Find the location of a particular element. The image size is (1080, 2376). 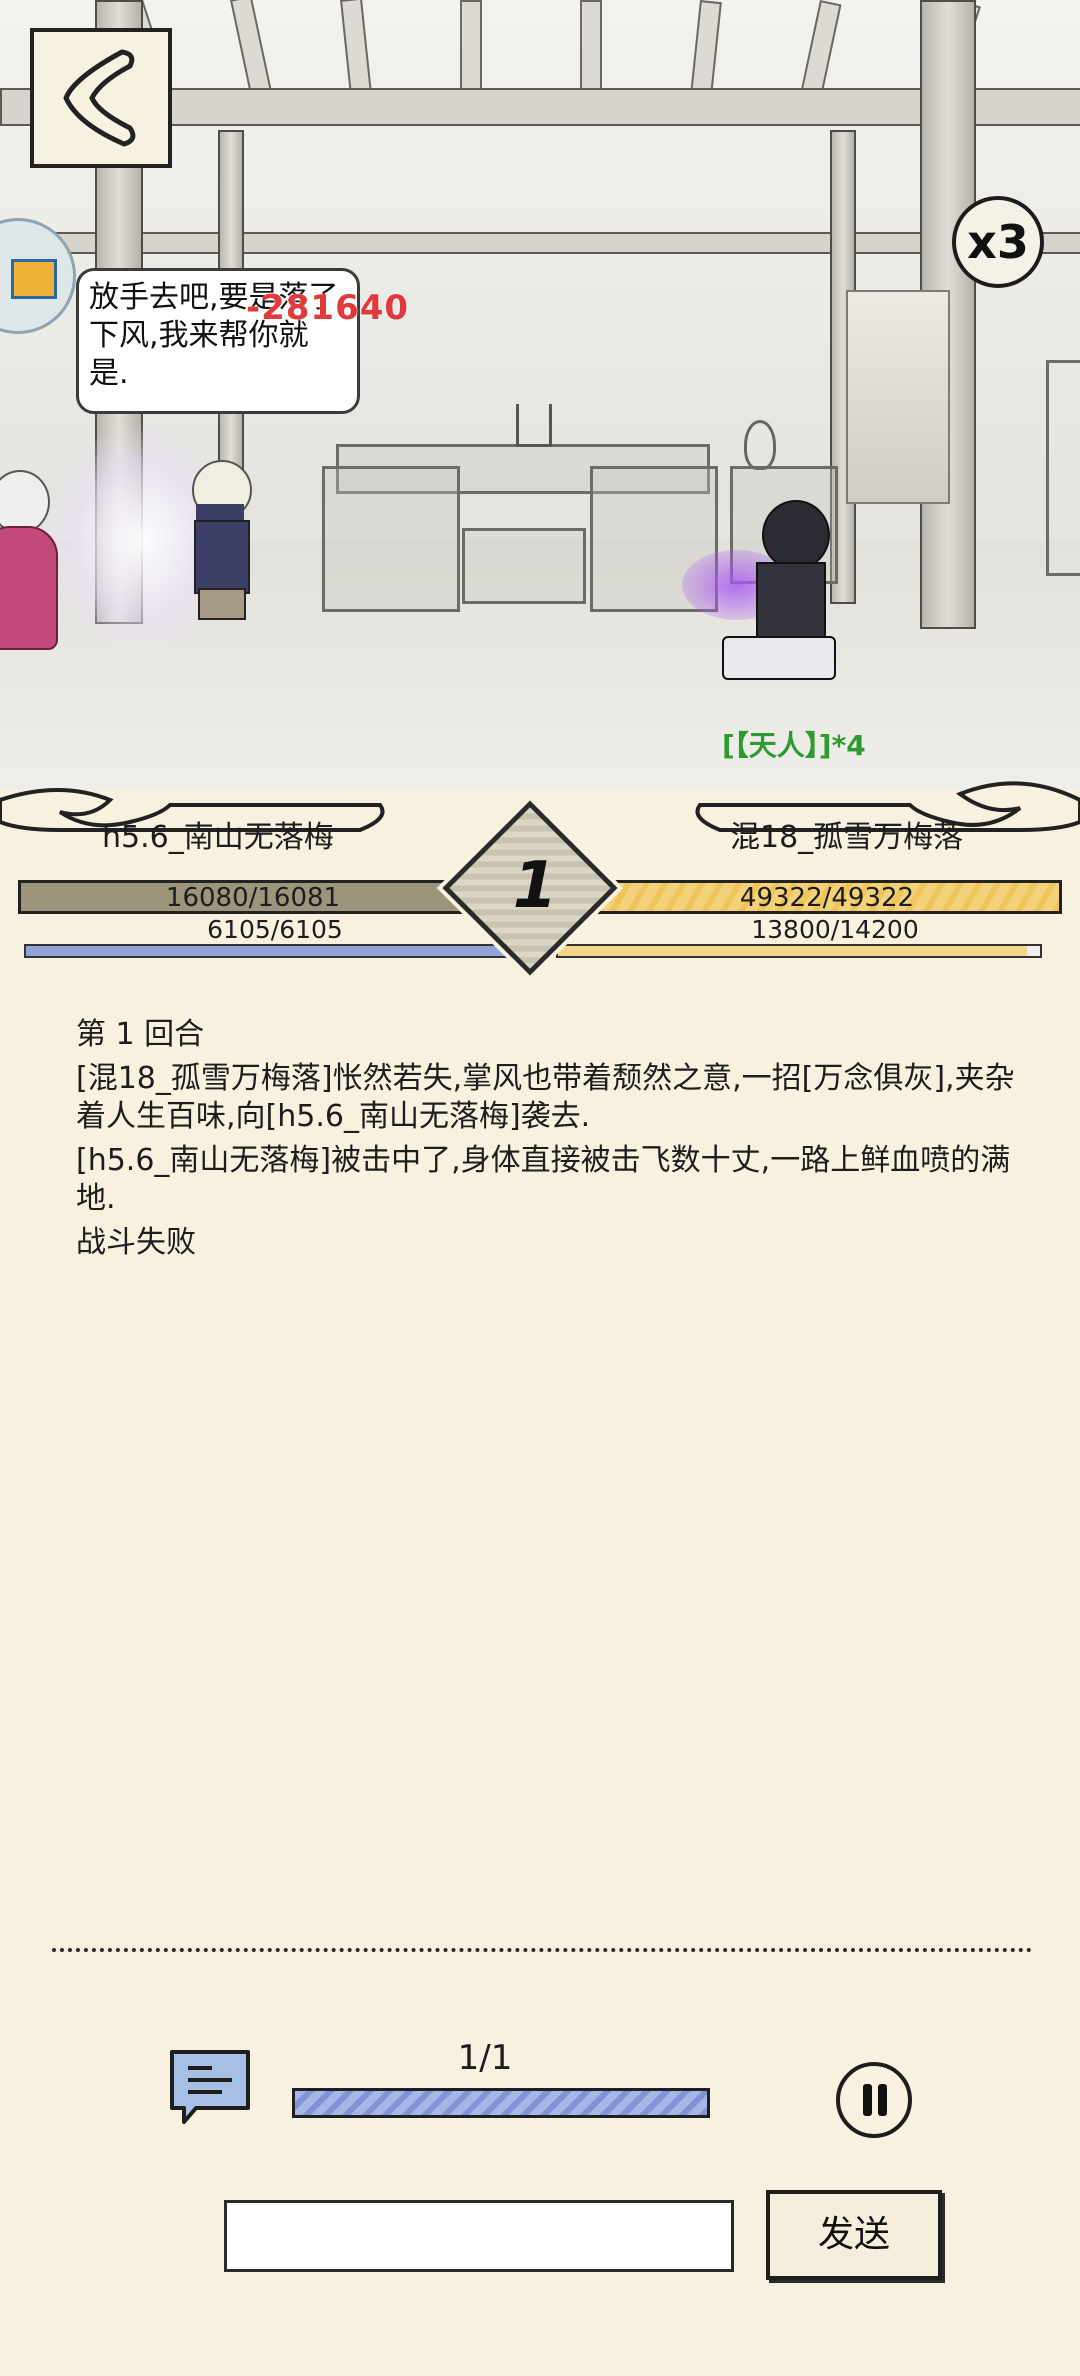

round-title: 第 1 回合 is located at coordinates (140, 1034).